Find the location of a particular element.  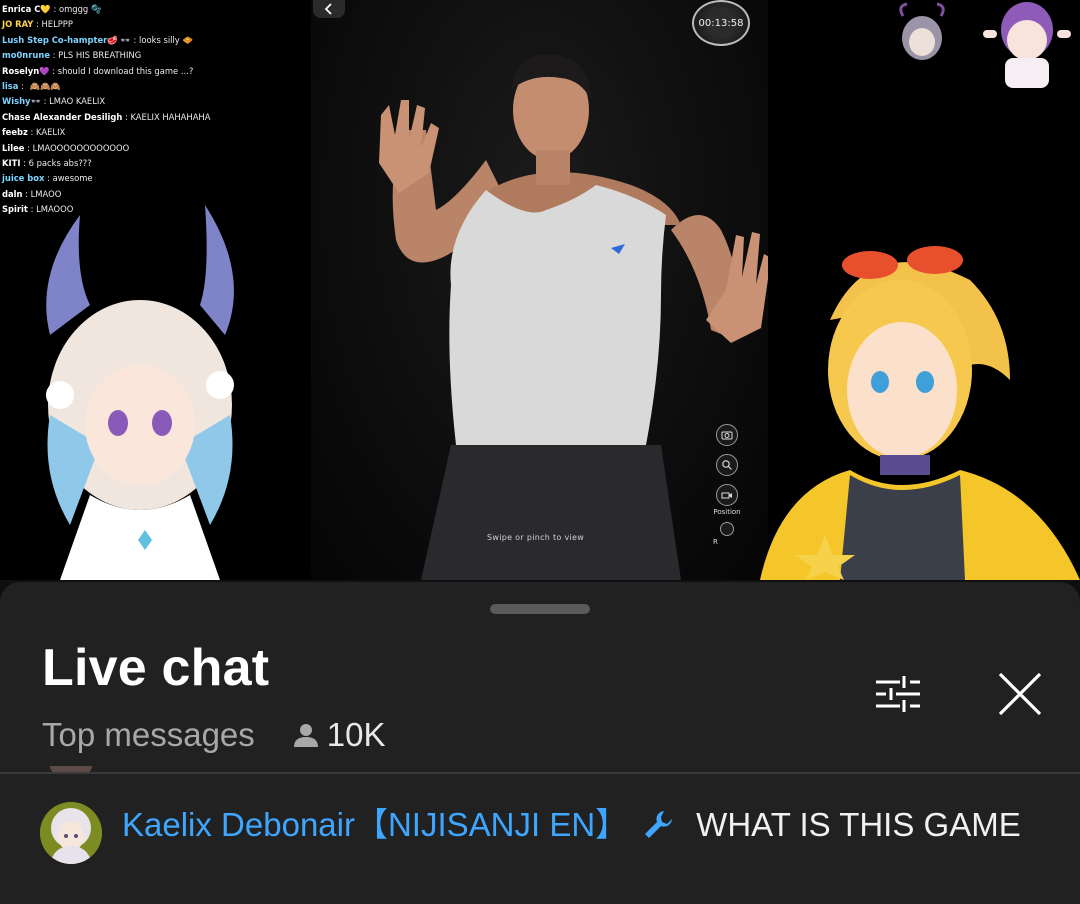

game-back-button is located at coordinates (329, 9).